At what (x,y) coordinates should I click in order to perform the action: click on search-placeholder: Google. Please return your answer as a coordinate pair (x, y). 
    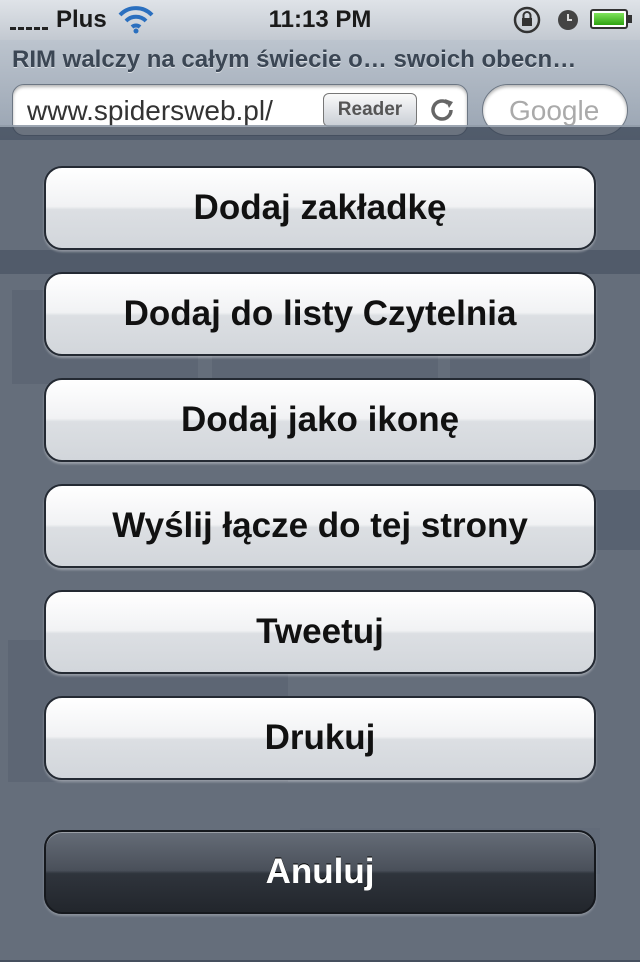
    Looking at the image, I should click on (554, 110).